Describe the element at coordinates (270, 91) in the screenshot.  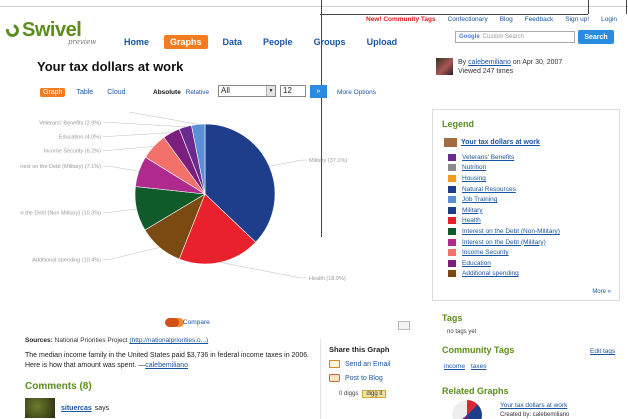
I see `chevron-down-icon: ▼` at that location.